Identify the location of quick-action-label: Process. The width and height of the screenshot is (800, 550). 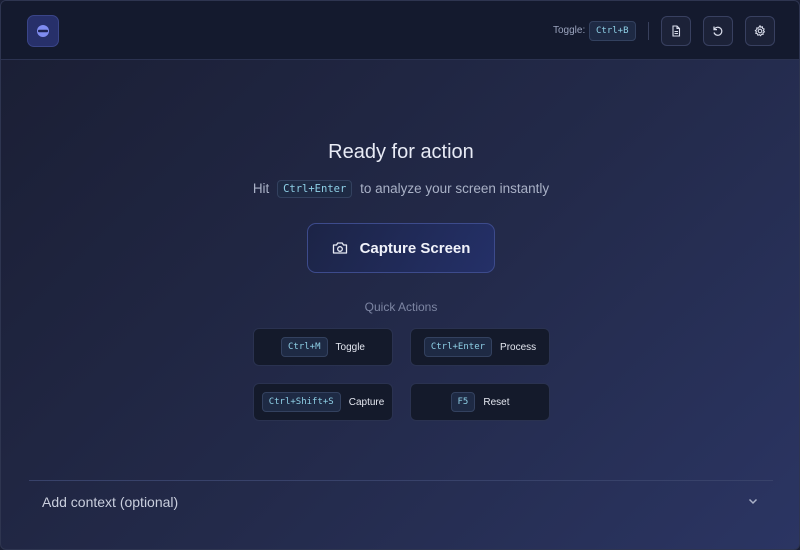
(518, 347).